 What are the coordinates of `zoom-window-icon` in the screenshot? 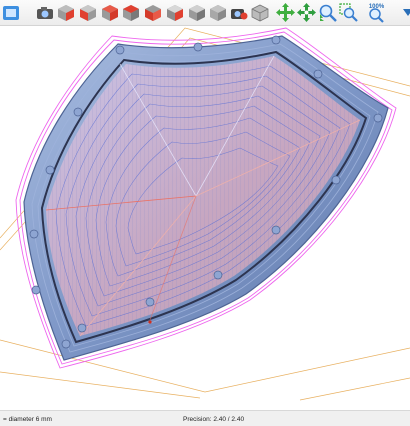 It's located at (348, 12).